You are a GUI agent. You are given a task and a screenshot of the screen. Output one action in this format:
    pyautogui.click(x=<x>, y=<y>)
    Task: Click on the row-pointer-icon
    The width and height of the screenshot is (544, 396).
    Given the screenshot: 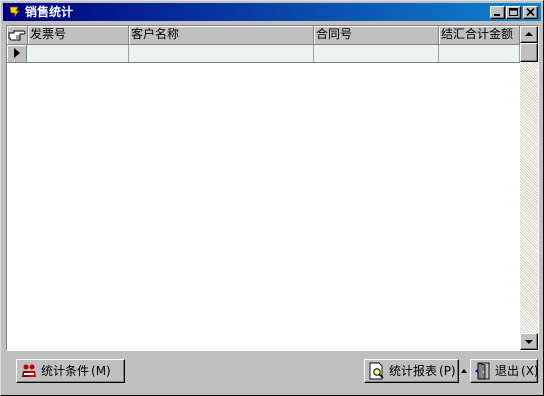 What is the action you would take?
    pyautogui.click(x=17, y=53)
    